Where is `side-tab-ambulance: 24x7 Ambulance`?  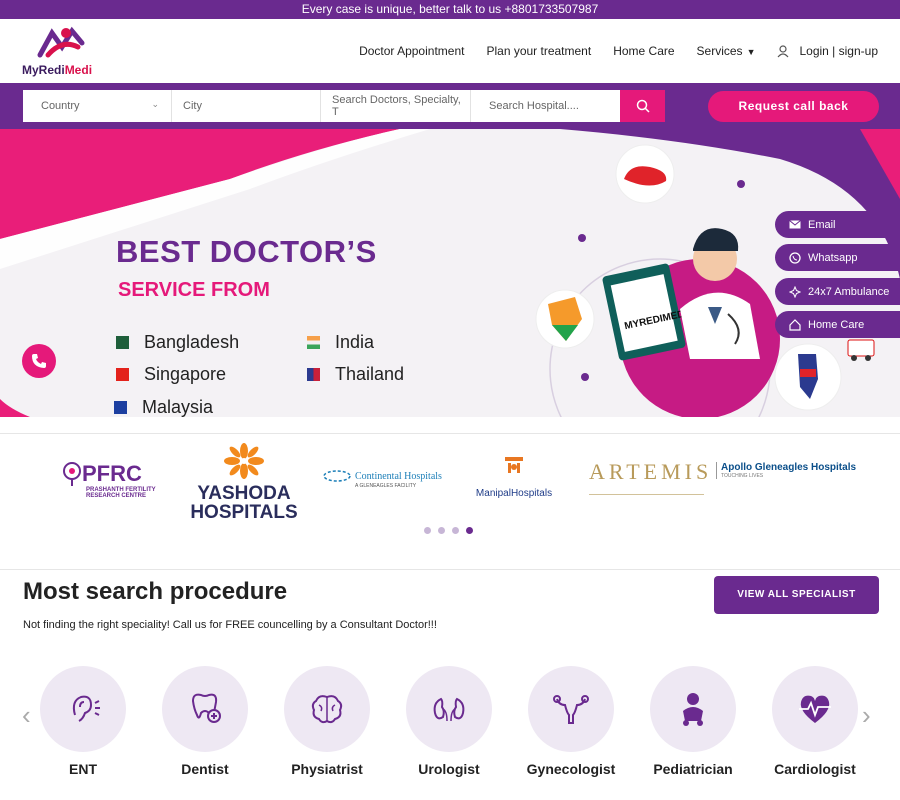 side-tab-ambulance: 24x7 Ambulance is located at coordinates (837, 291).